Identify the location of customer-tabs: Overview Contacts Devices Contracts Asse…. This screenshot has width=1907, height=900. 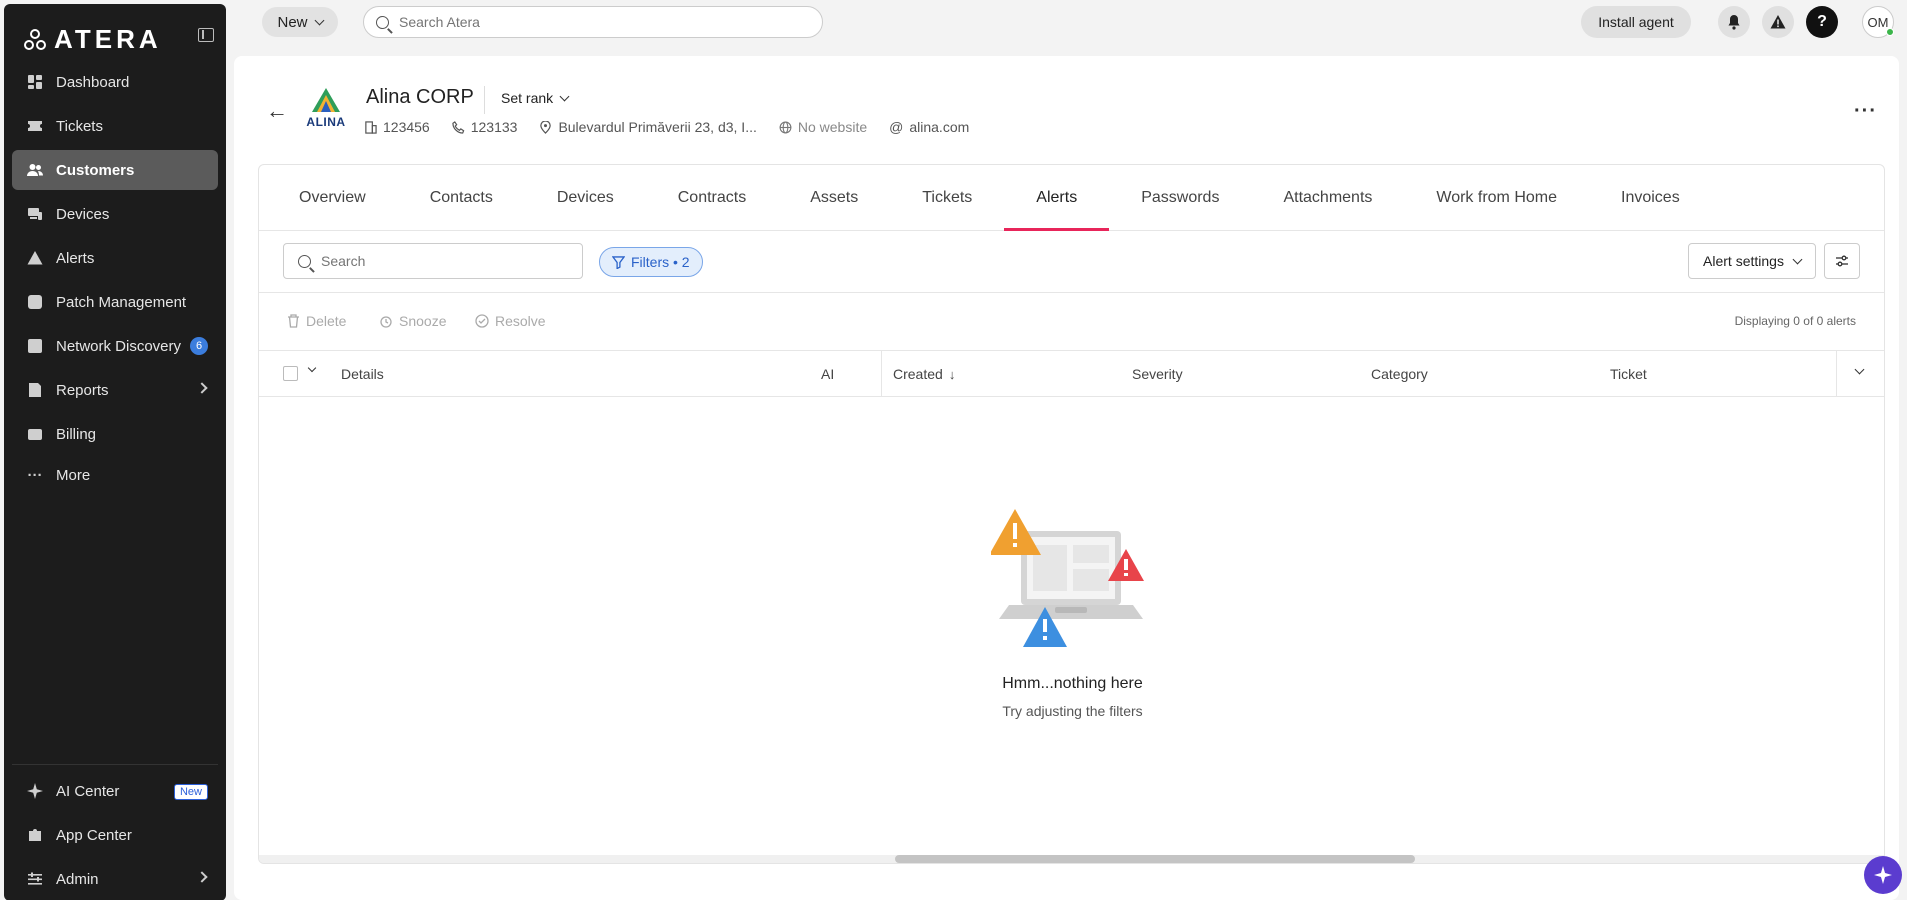
(1071, 198).